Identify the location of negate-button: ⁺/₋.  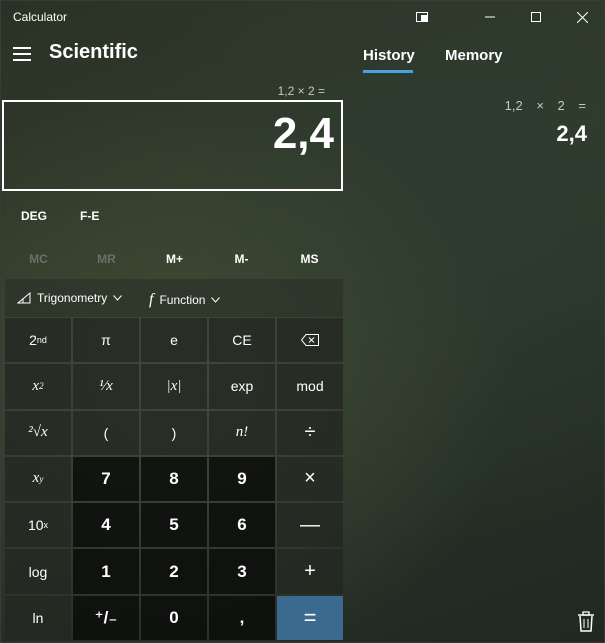
(106, 617).